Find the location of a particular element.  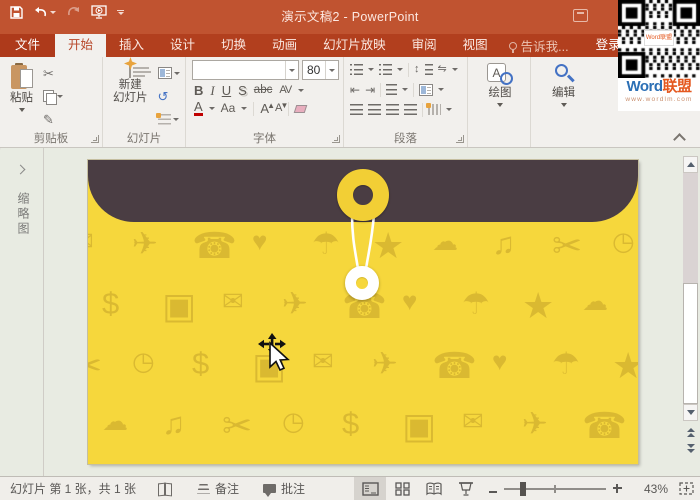

line-spacing-icon: ↕ is located at coordinates (417, 69).